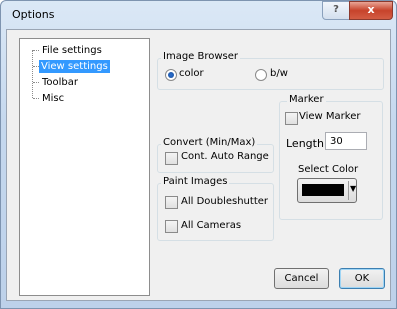 The height and width of the screenshot is (309, 397). What do you see at coordinates (33, 14) in the screenshot?
I see `window-title: Options` at bounding box center [33, 14].